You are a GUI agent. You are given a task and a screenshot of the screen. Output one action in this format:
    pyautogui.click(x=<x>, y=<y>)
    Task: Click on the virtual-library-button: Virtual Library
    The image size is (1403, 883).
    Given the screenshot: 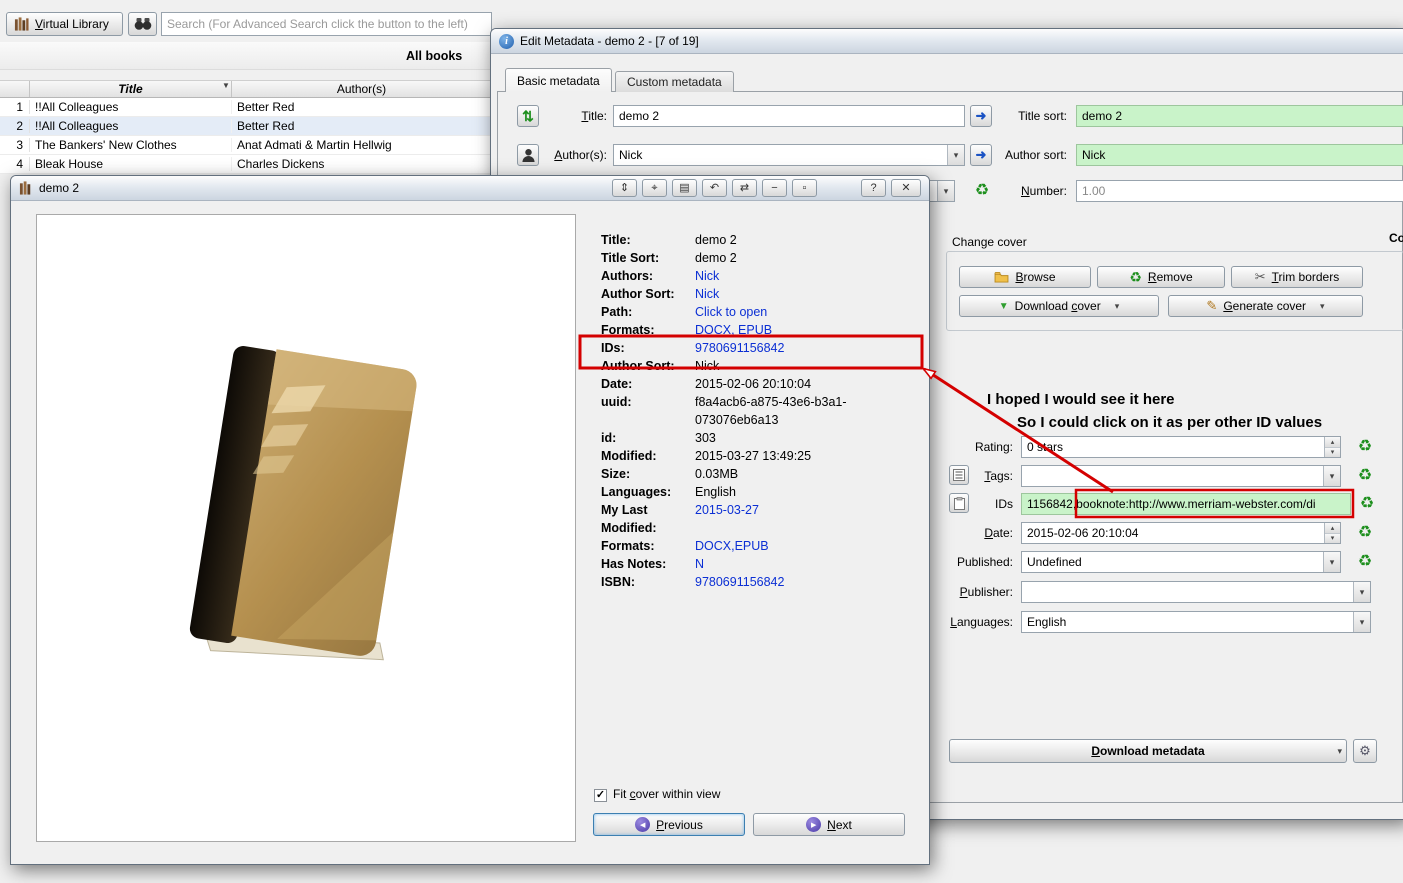 What is the action you would take?
    pyautogui.click(x=64, y=24)
    